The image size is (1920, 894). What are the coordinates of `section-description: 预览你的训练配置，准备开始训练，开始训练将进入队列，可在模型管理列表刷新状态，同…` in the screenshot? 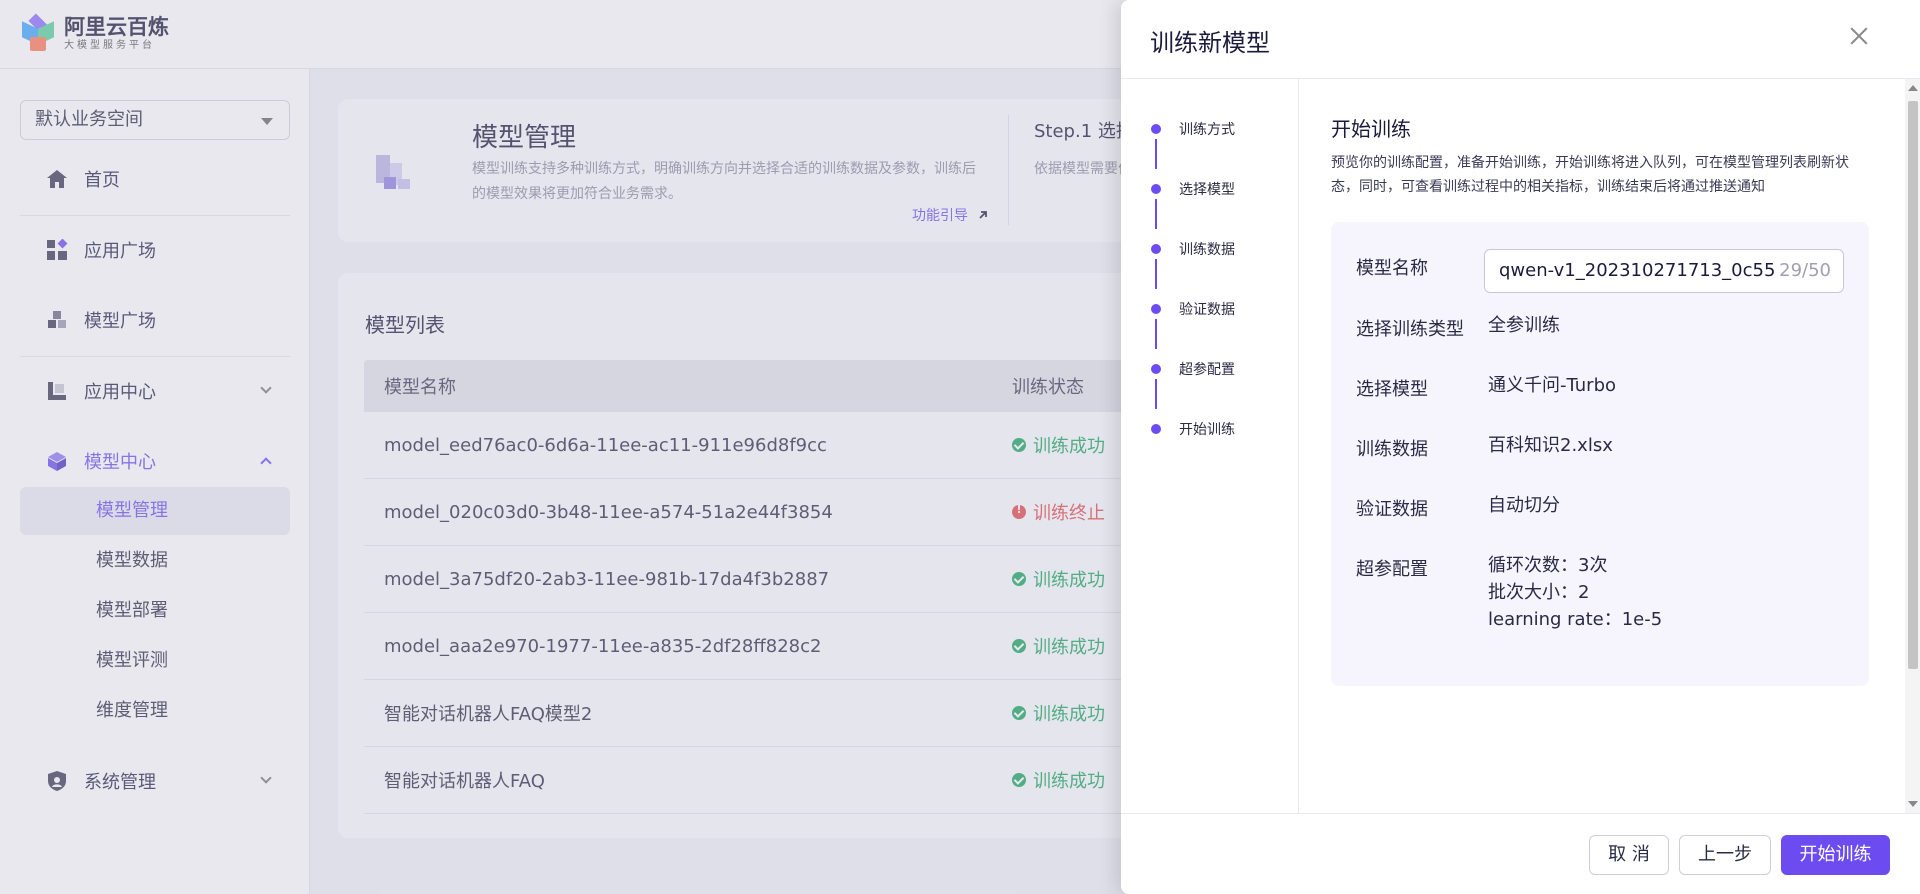 It's located at (1590, 175).